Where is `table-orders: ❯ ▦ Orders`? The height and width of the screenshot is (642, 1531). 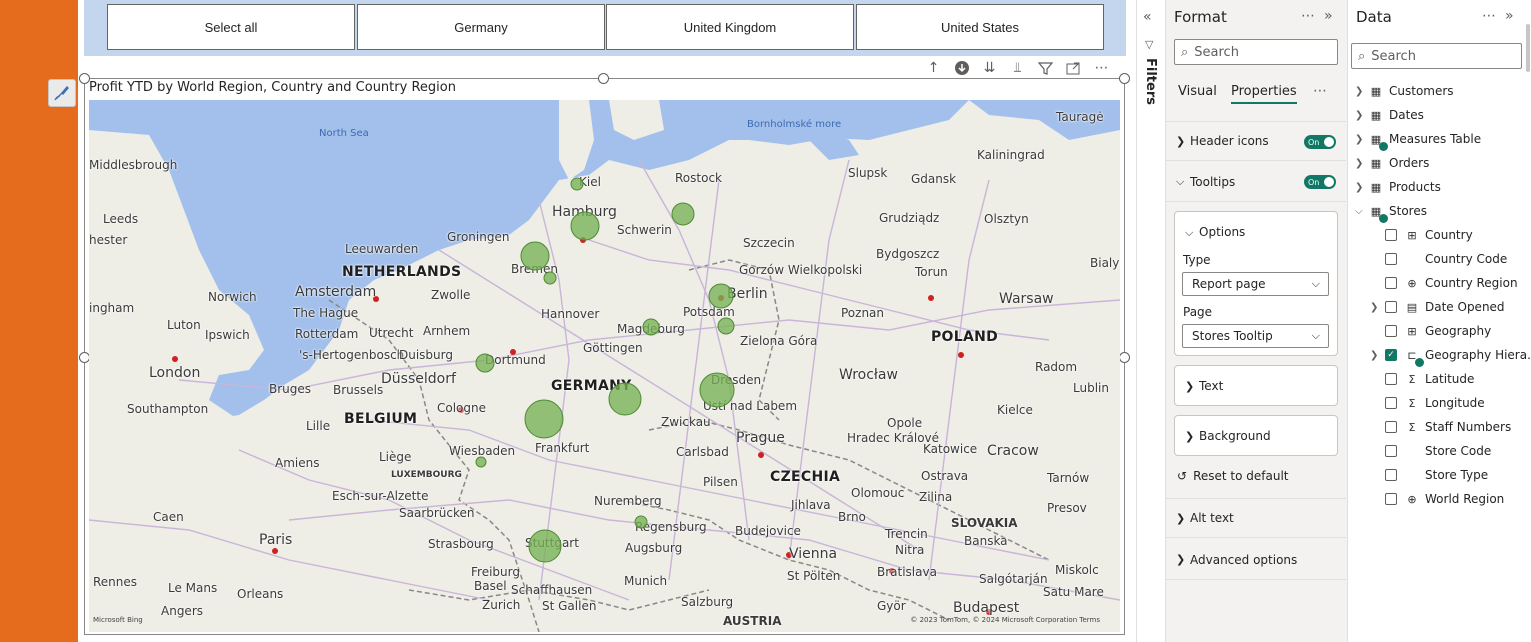
table-orders: ❯ ▦ Orders is located at coordinates (1392, 163).